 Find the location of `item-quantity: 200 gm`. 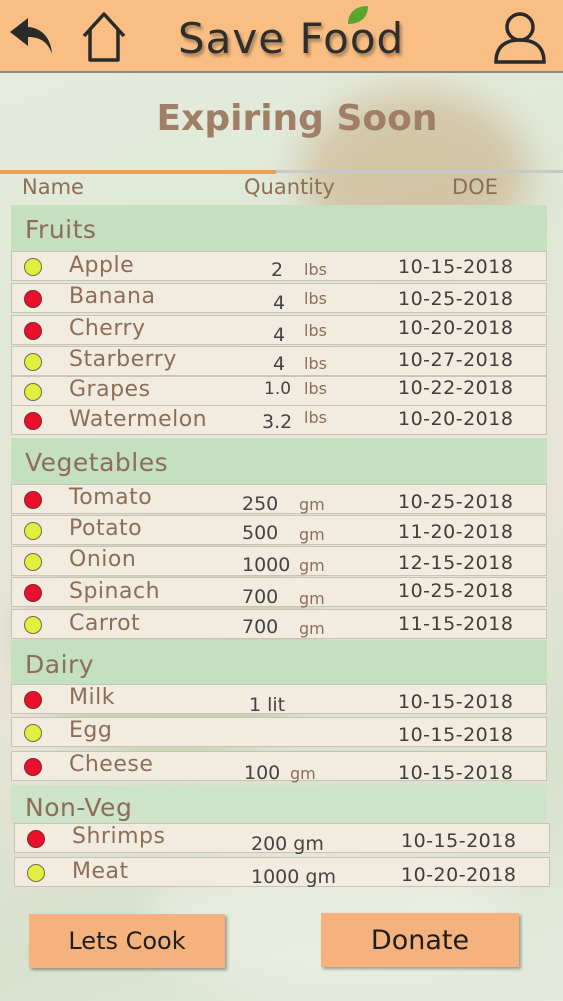

item-quantity: 200 gm is located at coordinates (287, 844).